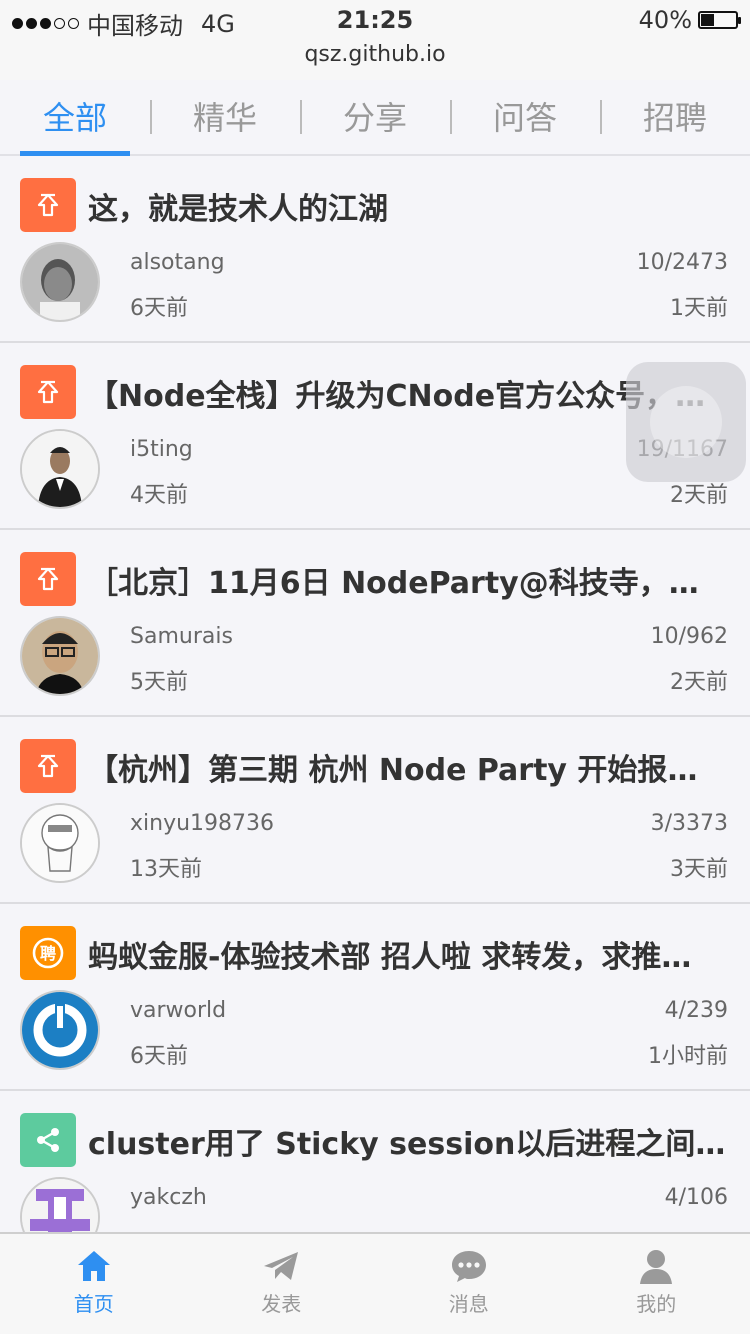  Describe the element at coordinates (48, 1140) in the screenshot. I see `share-icon` at that location.